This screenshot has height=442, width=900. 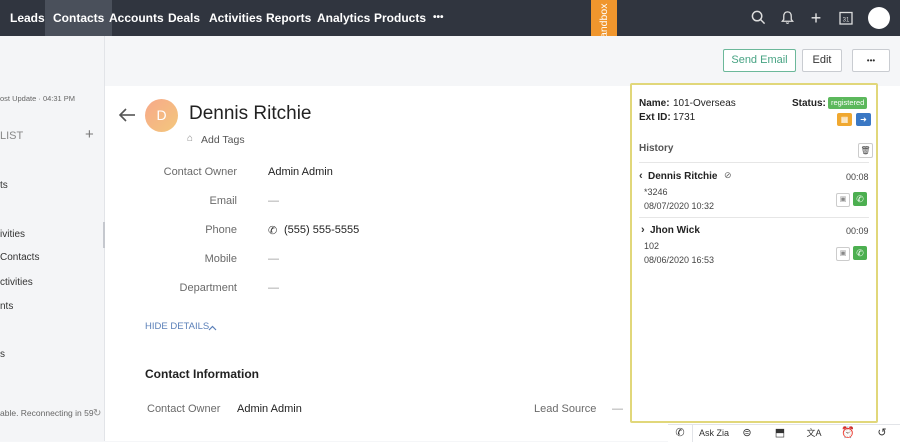 I want to click on add-list-button: +, so click(x=89, y=134).